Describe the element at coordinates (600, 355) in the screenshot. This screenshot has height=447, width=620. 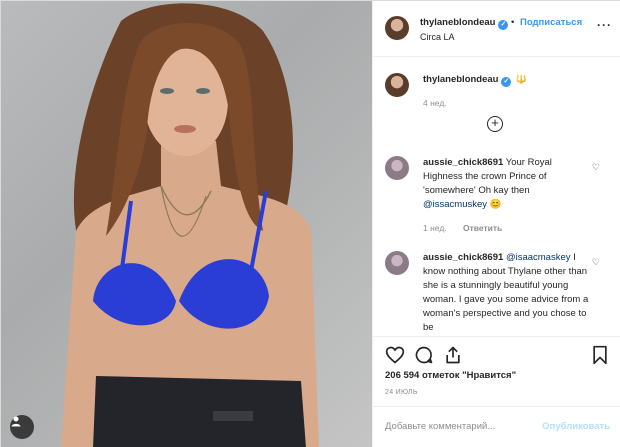
I see `bookmark-icon` at that location.